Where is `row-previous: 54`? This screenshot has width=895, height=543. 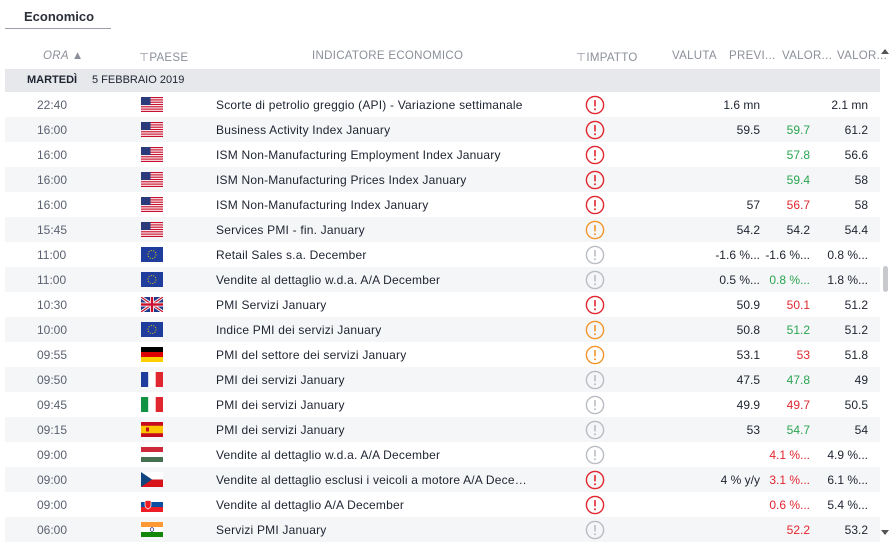 row-previous: 54 is located at coordinates (861, 430).